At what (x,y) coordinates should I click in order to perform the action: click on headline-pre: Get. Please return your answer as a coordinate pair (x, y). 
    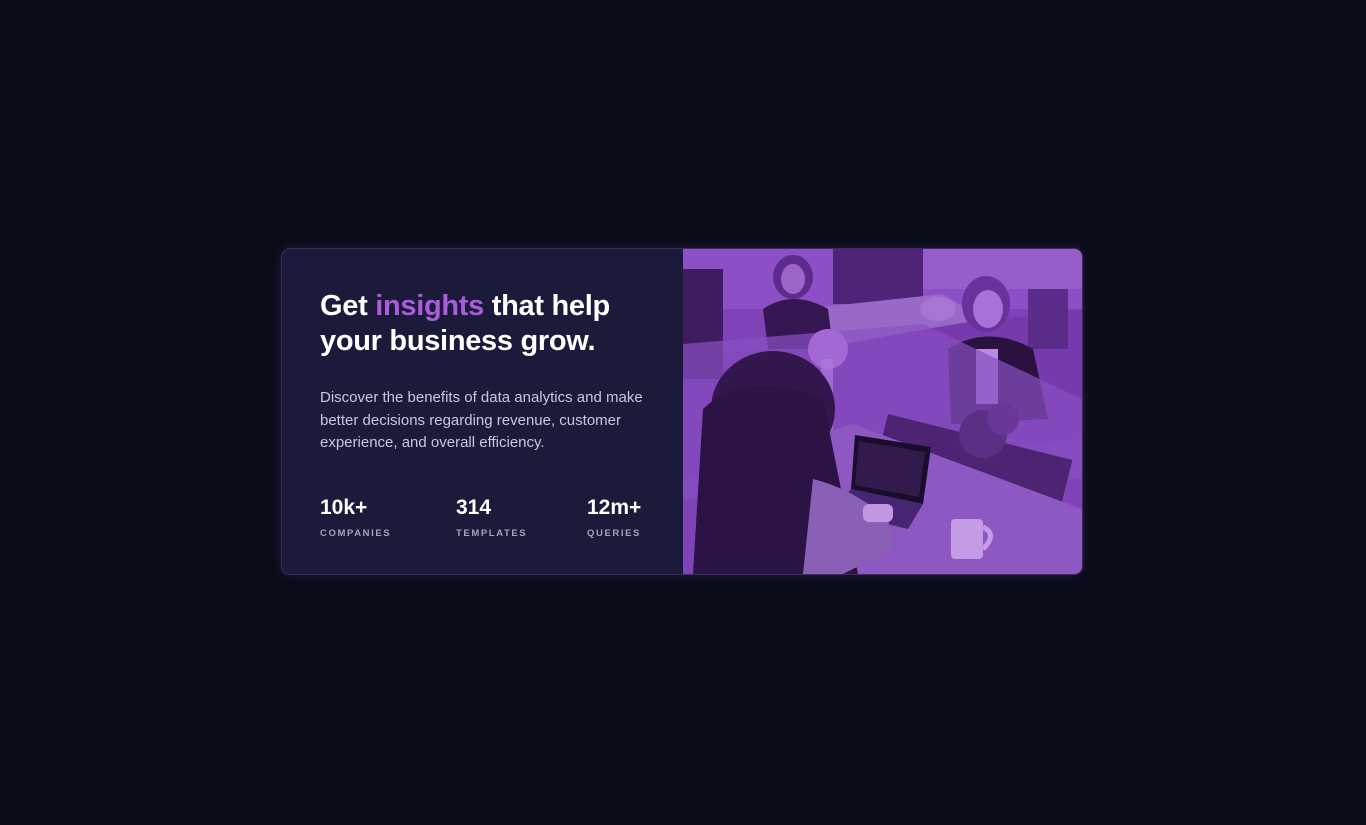
    Looking at the image, I should click on (348, 306).